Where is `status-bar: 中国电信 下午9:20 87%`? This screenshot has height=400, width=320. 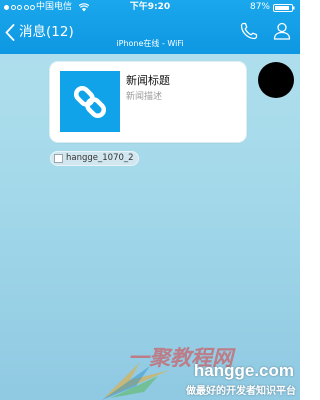 status-bar: 中国电信 下午9:20 87% is located at coordinates (150, 7).